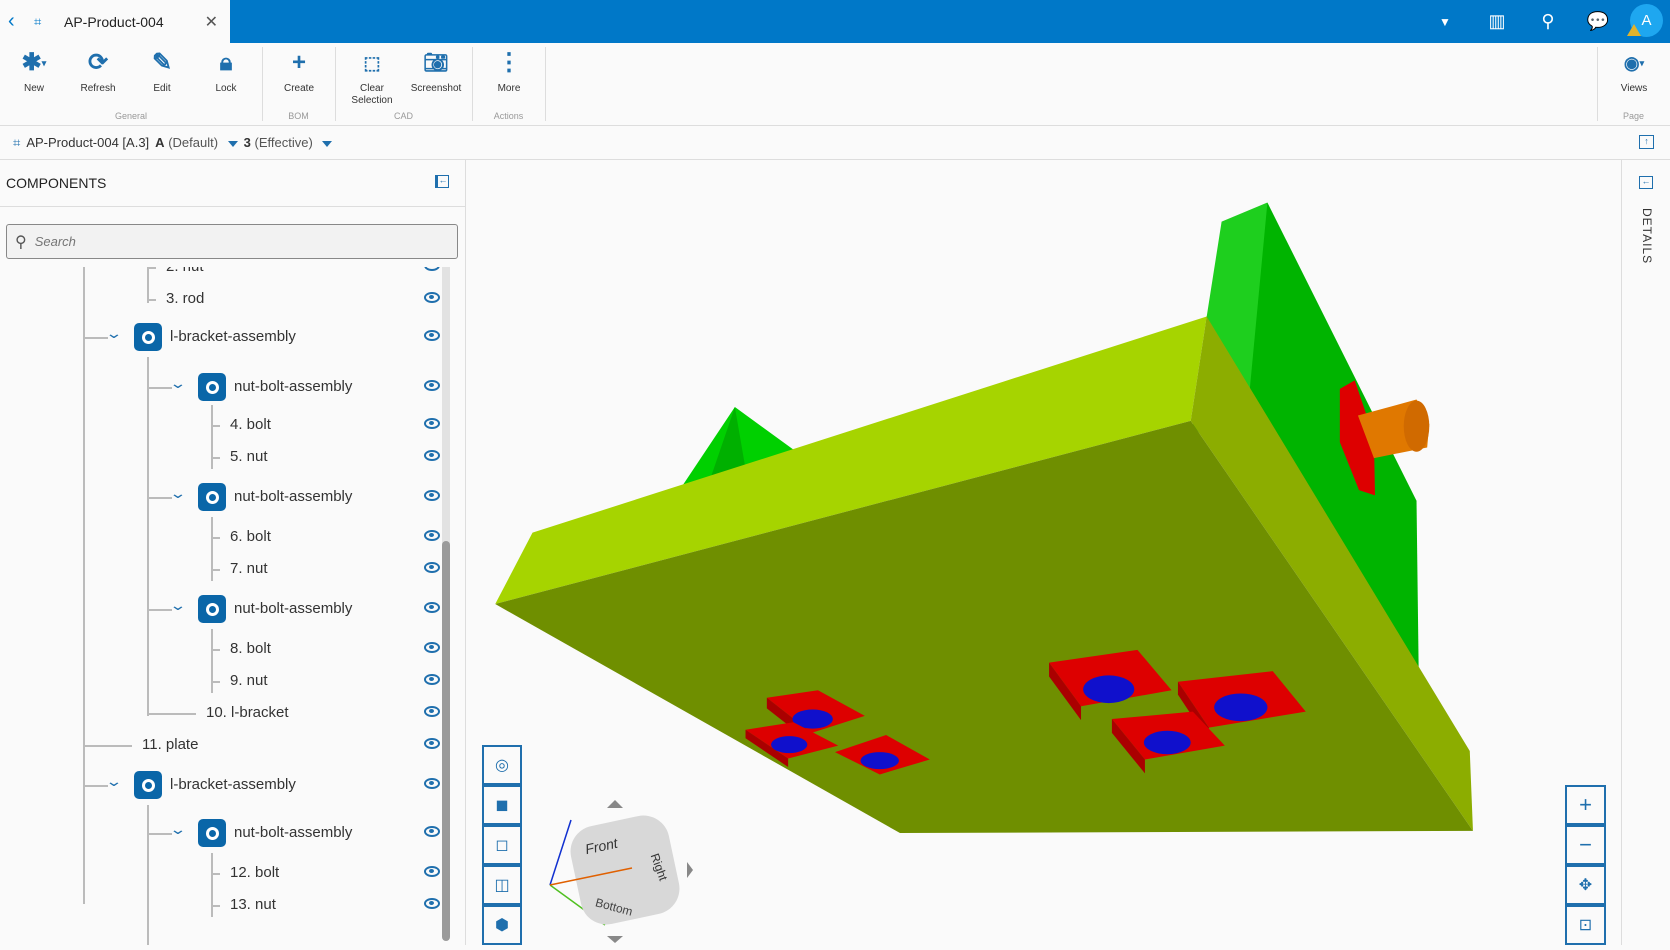  I want to click on collapse-panel-icon: ←, so click(442, 181).